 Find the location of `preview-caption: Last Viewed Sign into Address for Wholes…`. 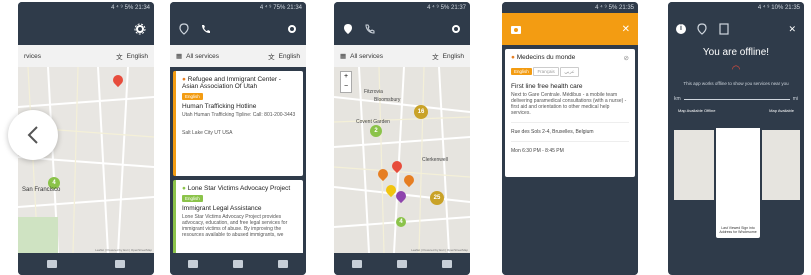

preview-caption: Last Viewed Sign into Address for Wholes… is located at coordinates (738, 230).